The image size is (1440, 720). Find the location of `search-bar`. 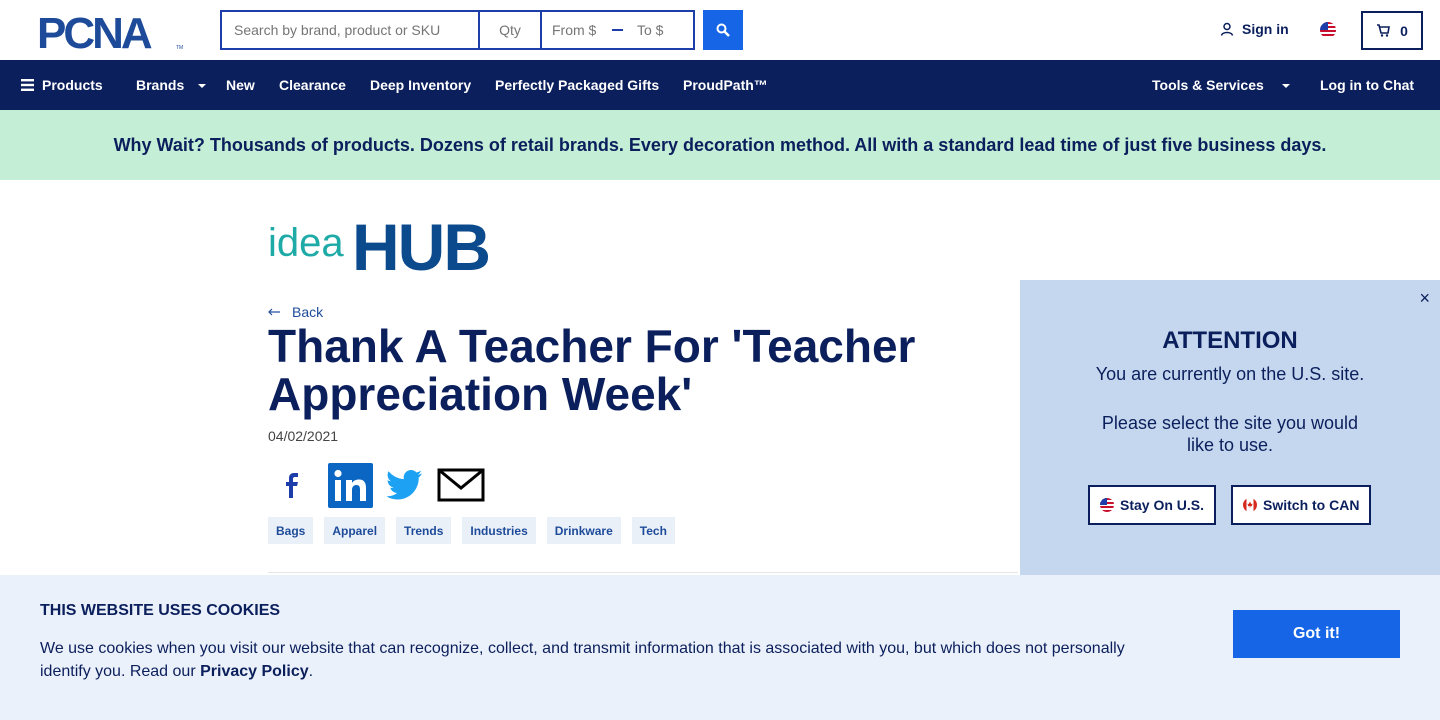

search-bar is located at coordinates (457, 30).